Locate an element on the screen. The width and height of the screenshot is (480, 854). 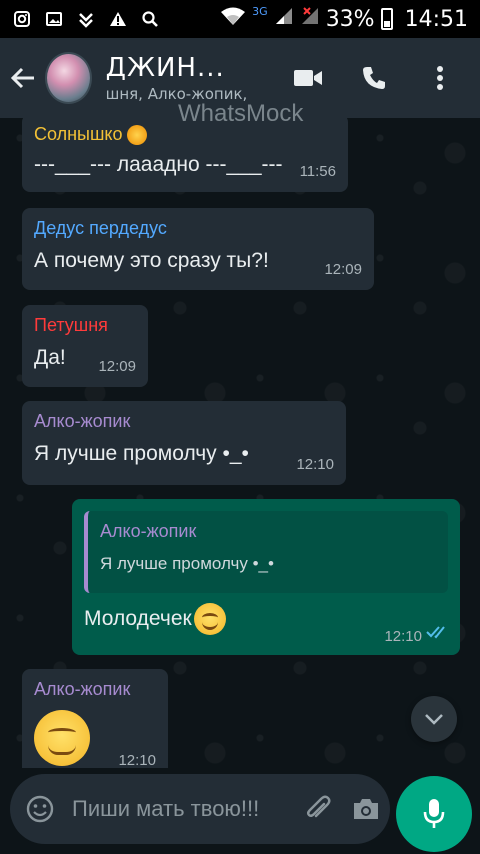
message-text: Я лучше промолчу •_• is located at coordinates (141, 453).